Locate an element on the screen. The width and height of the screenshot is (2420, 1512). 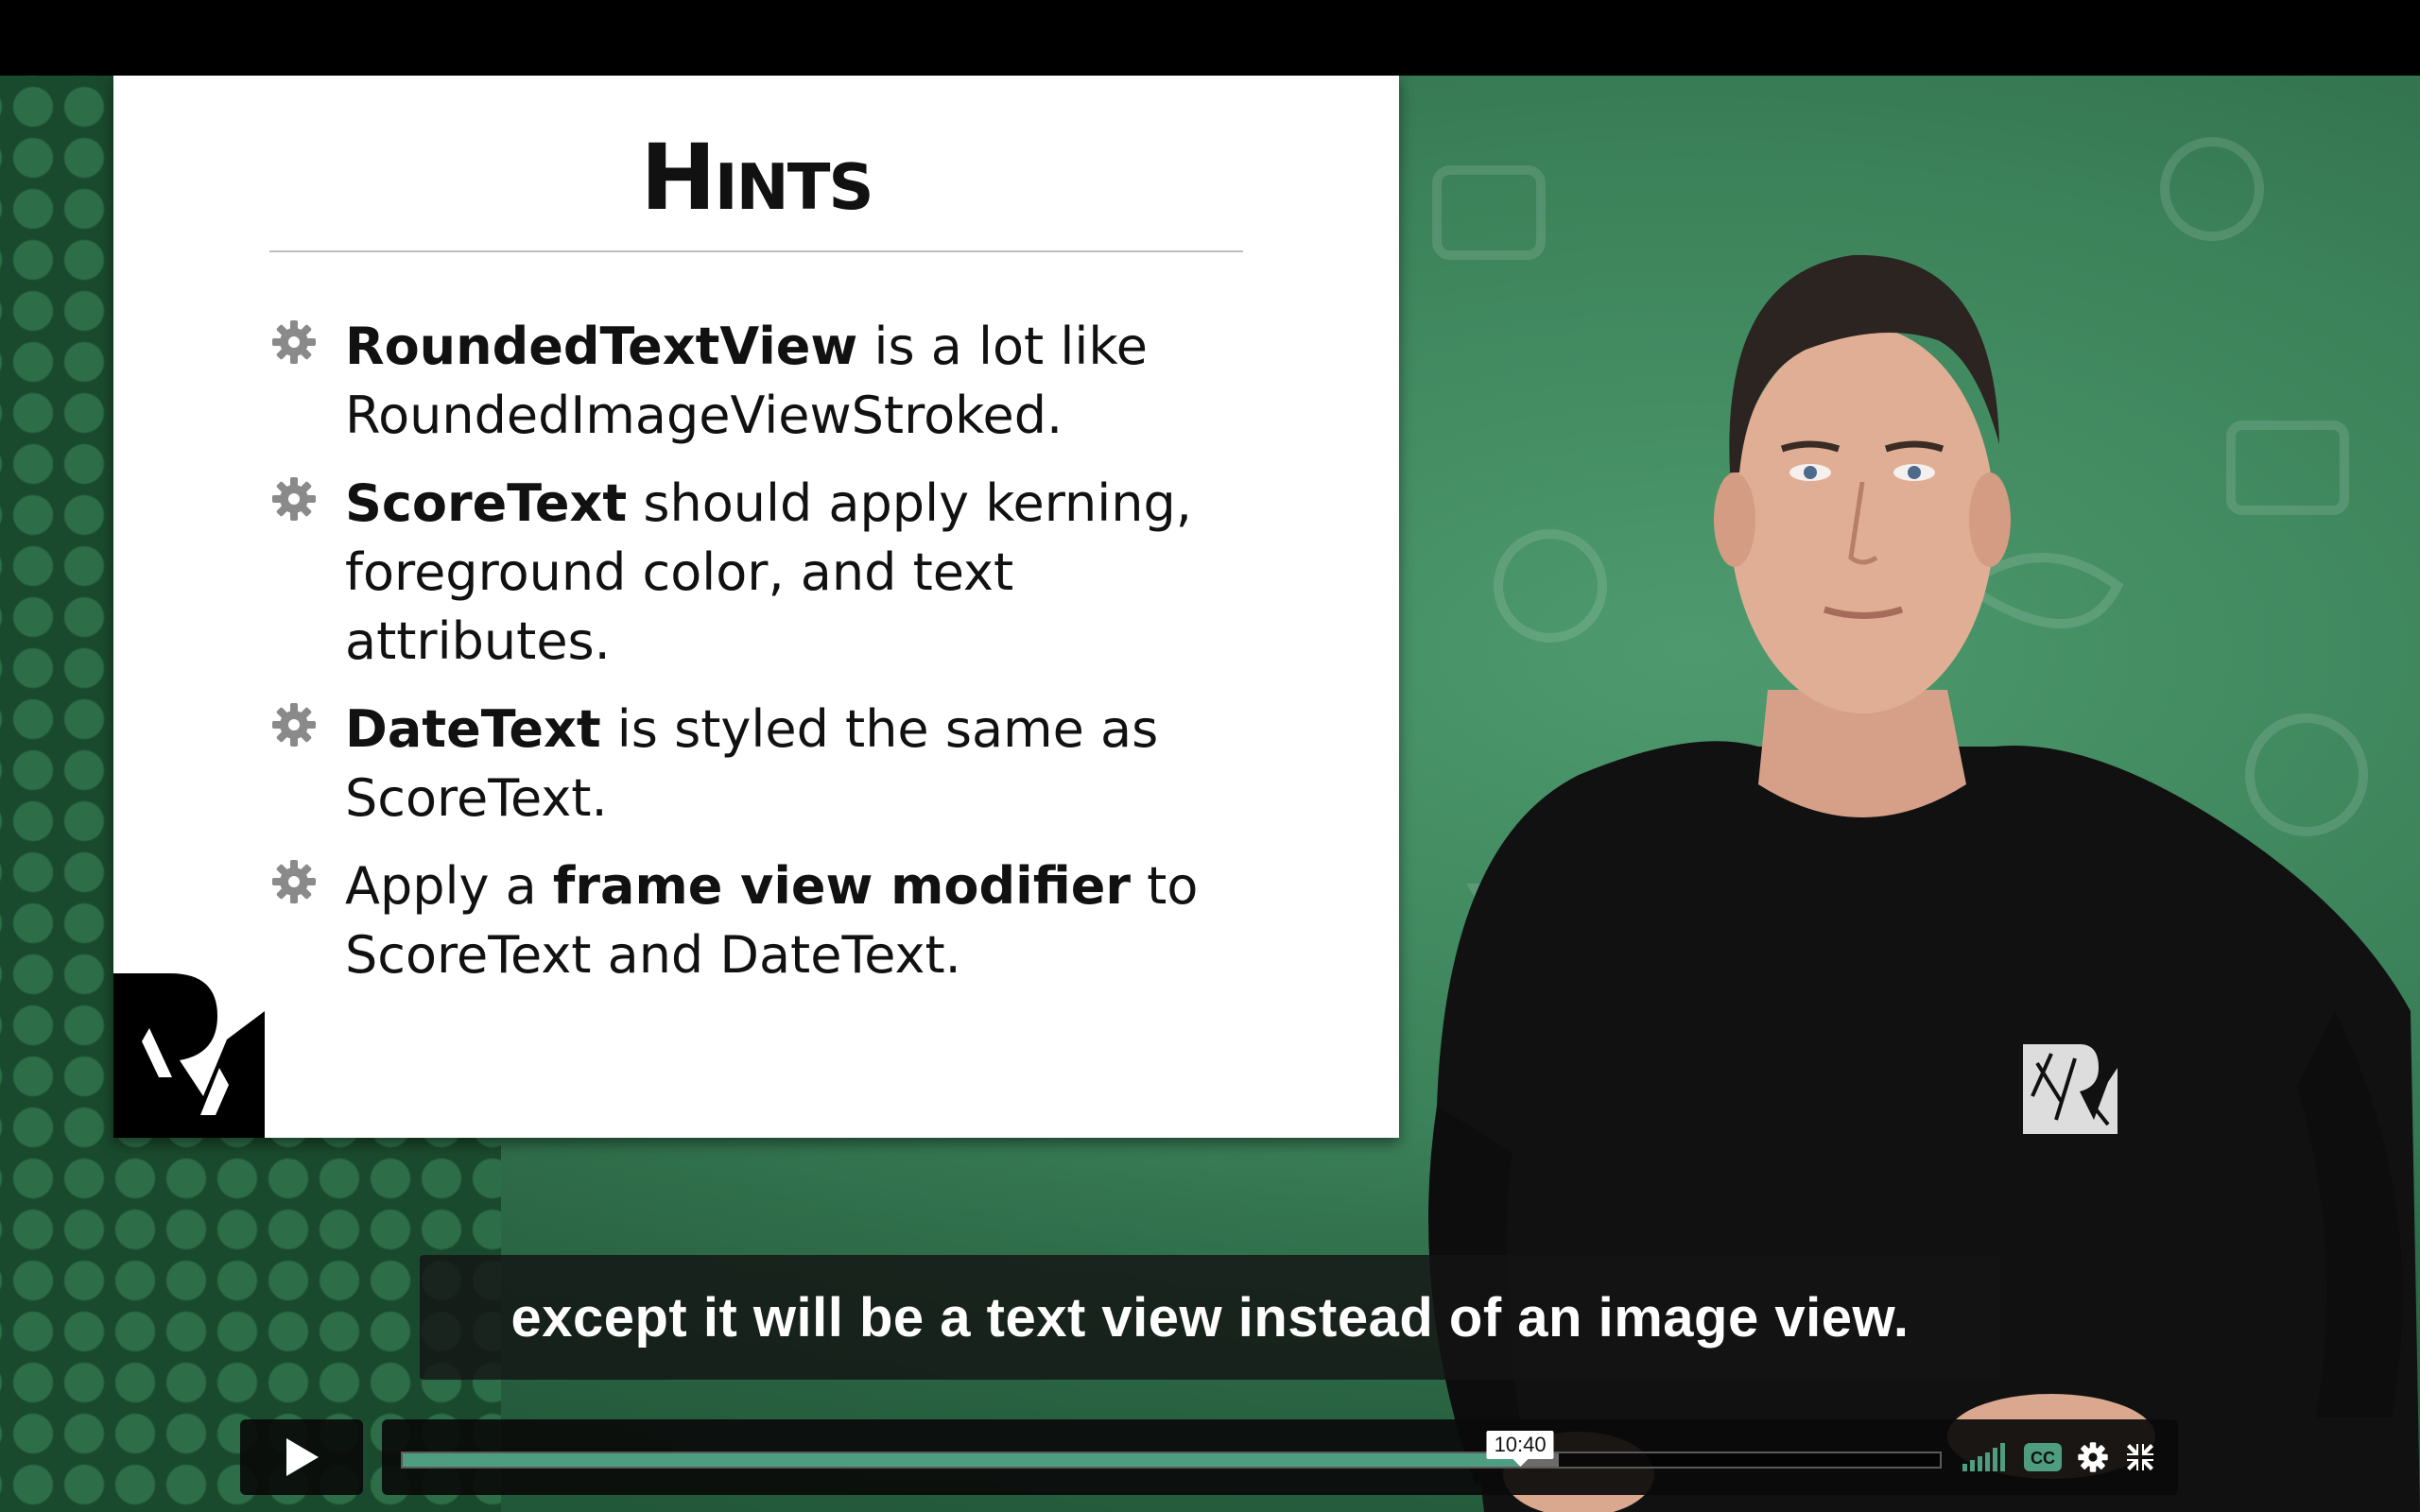
bullet-keyword: ScoreText is located at coordinates (487, 503).